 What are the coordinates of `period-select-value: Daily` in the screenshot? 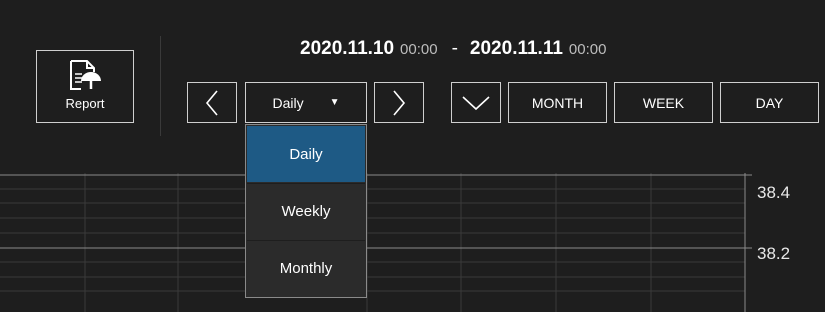 It's located at (288, 102).